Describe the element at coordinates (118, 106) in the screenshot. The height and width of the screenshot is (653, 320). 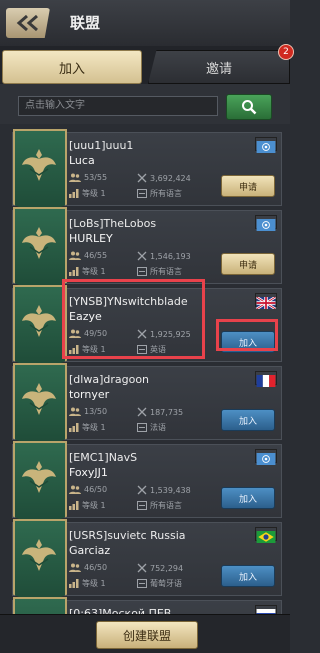
I see `search-input: 点击输入文字` at that location.